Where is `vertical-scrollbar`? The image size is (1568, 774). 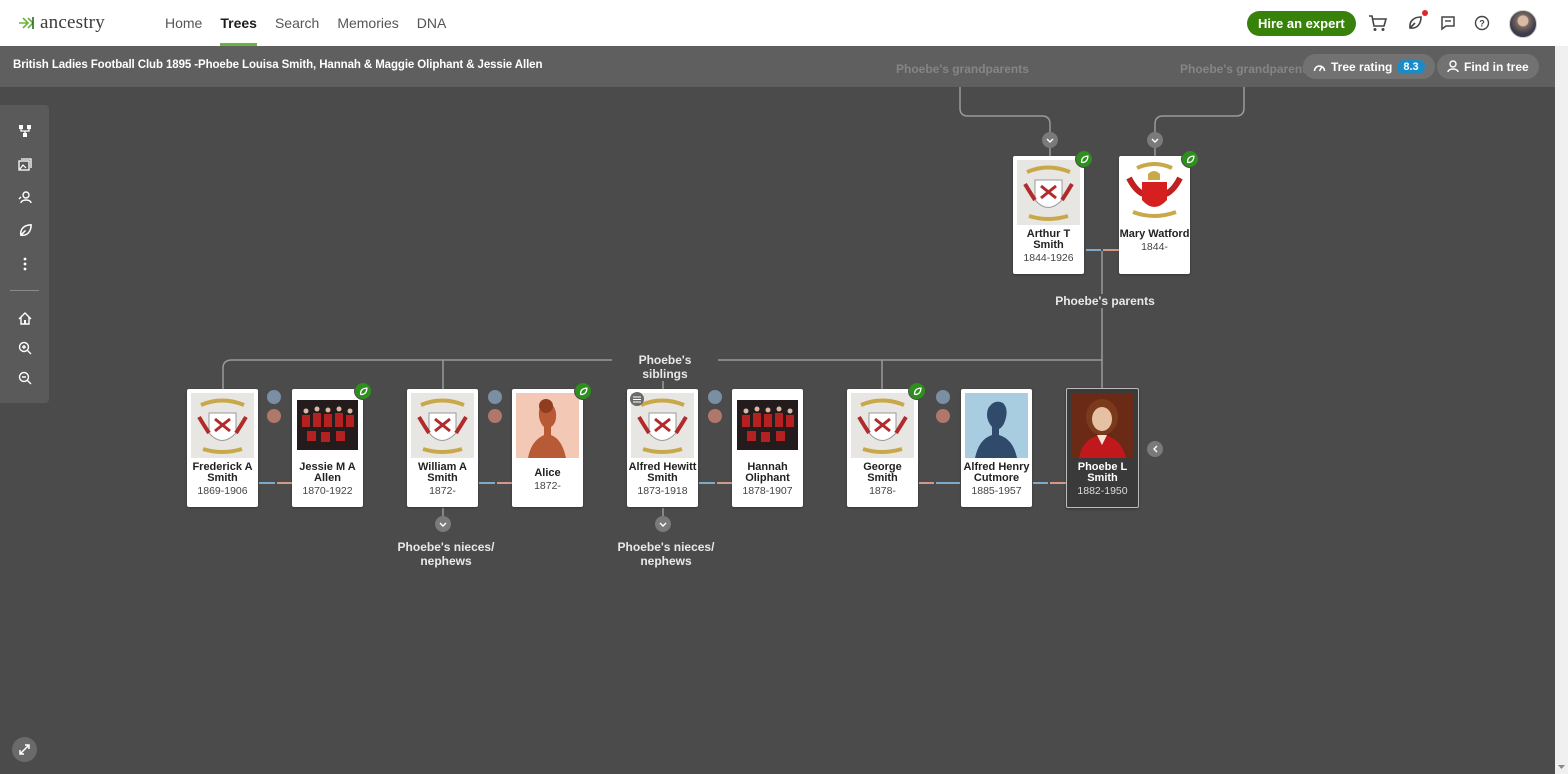 vertical-scrollbar is located at coordinates (1561, 410).